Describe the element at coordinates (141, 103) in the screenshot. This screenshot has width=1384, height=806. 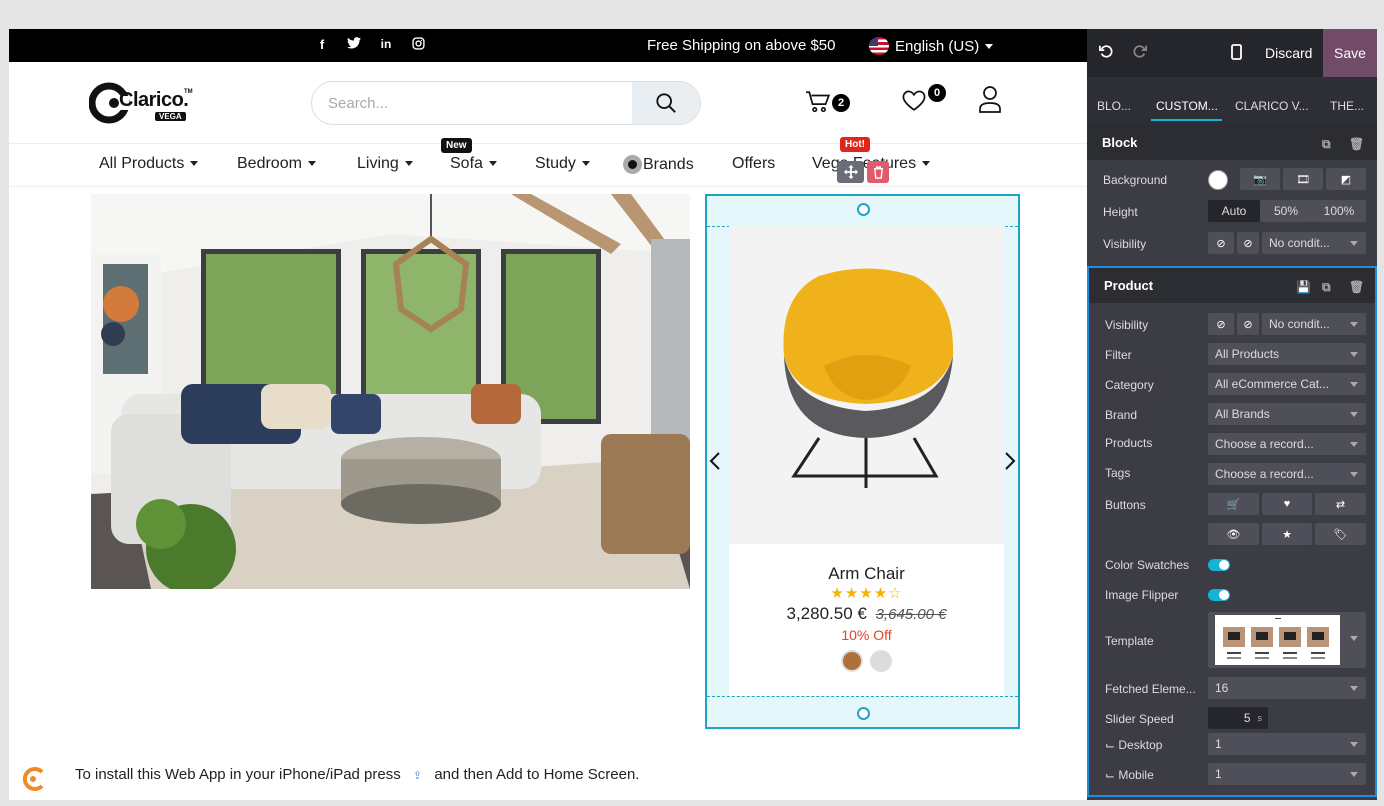
I see `logo: Clarico. TM VEGA` at that location.